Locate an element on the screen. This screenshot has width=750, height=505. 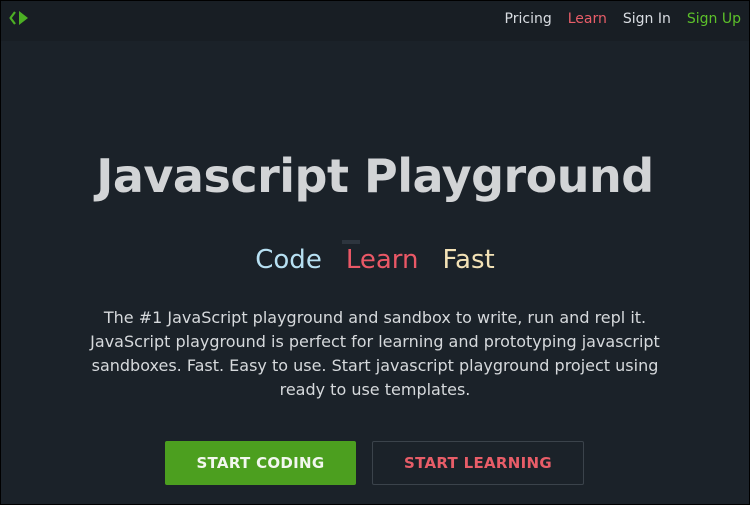
tagline-word-fast: Fast is located at coordinates (468, 260).